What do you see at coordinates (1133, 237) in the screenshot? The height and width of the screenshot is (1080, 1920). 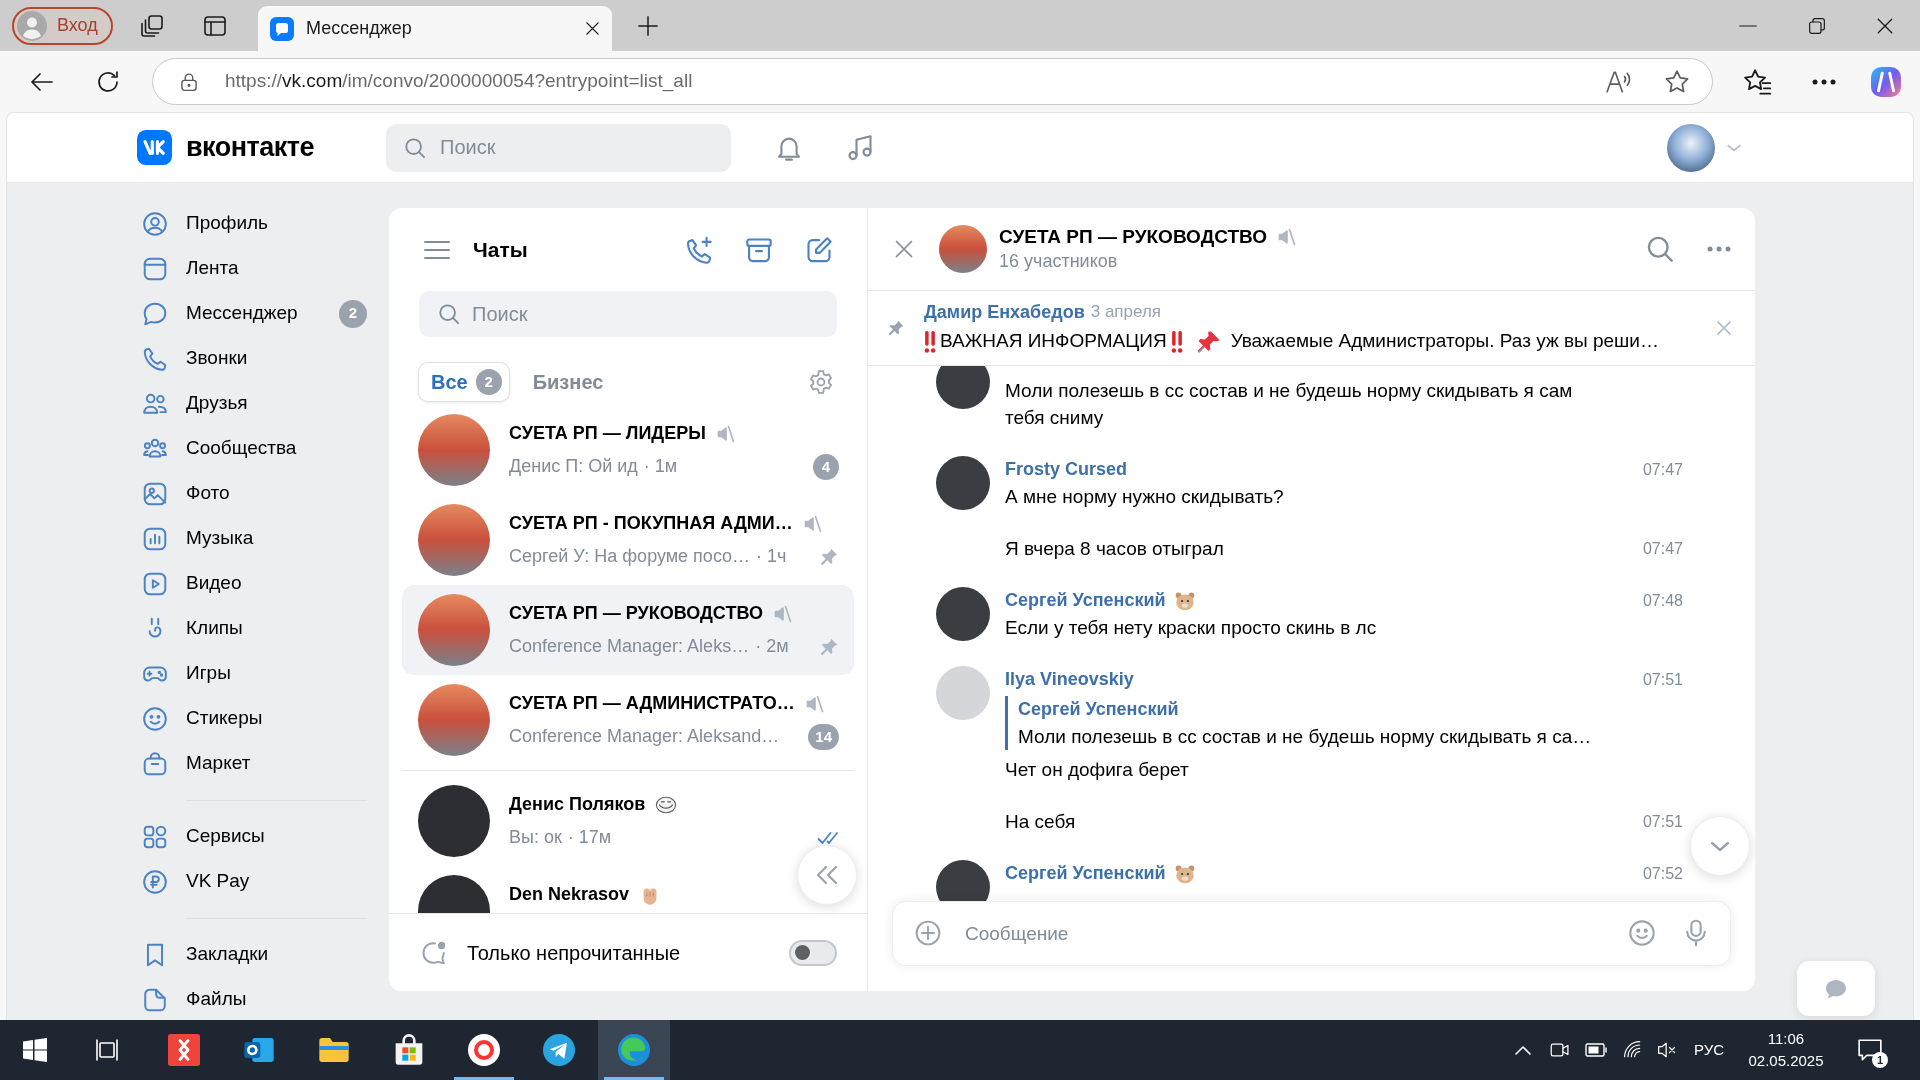 I see `chat-title: СУЕТА РП — РУКОВОДСТВО` at bounding box center [1133, 237].